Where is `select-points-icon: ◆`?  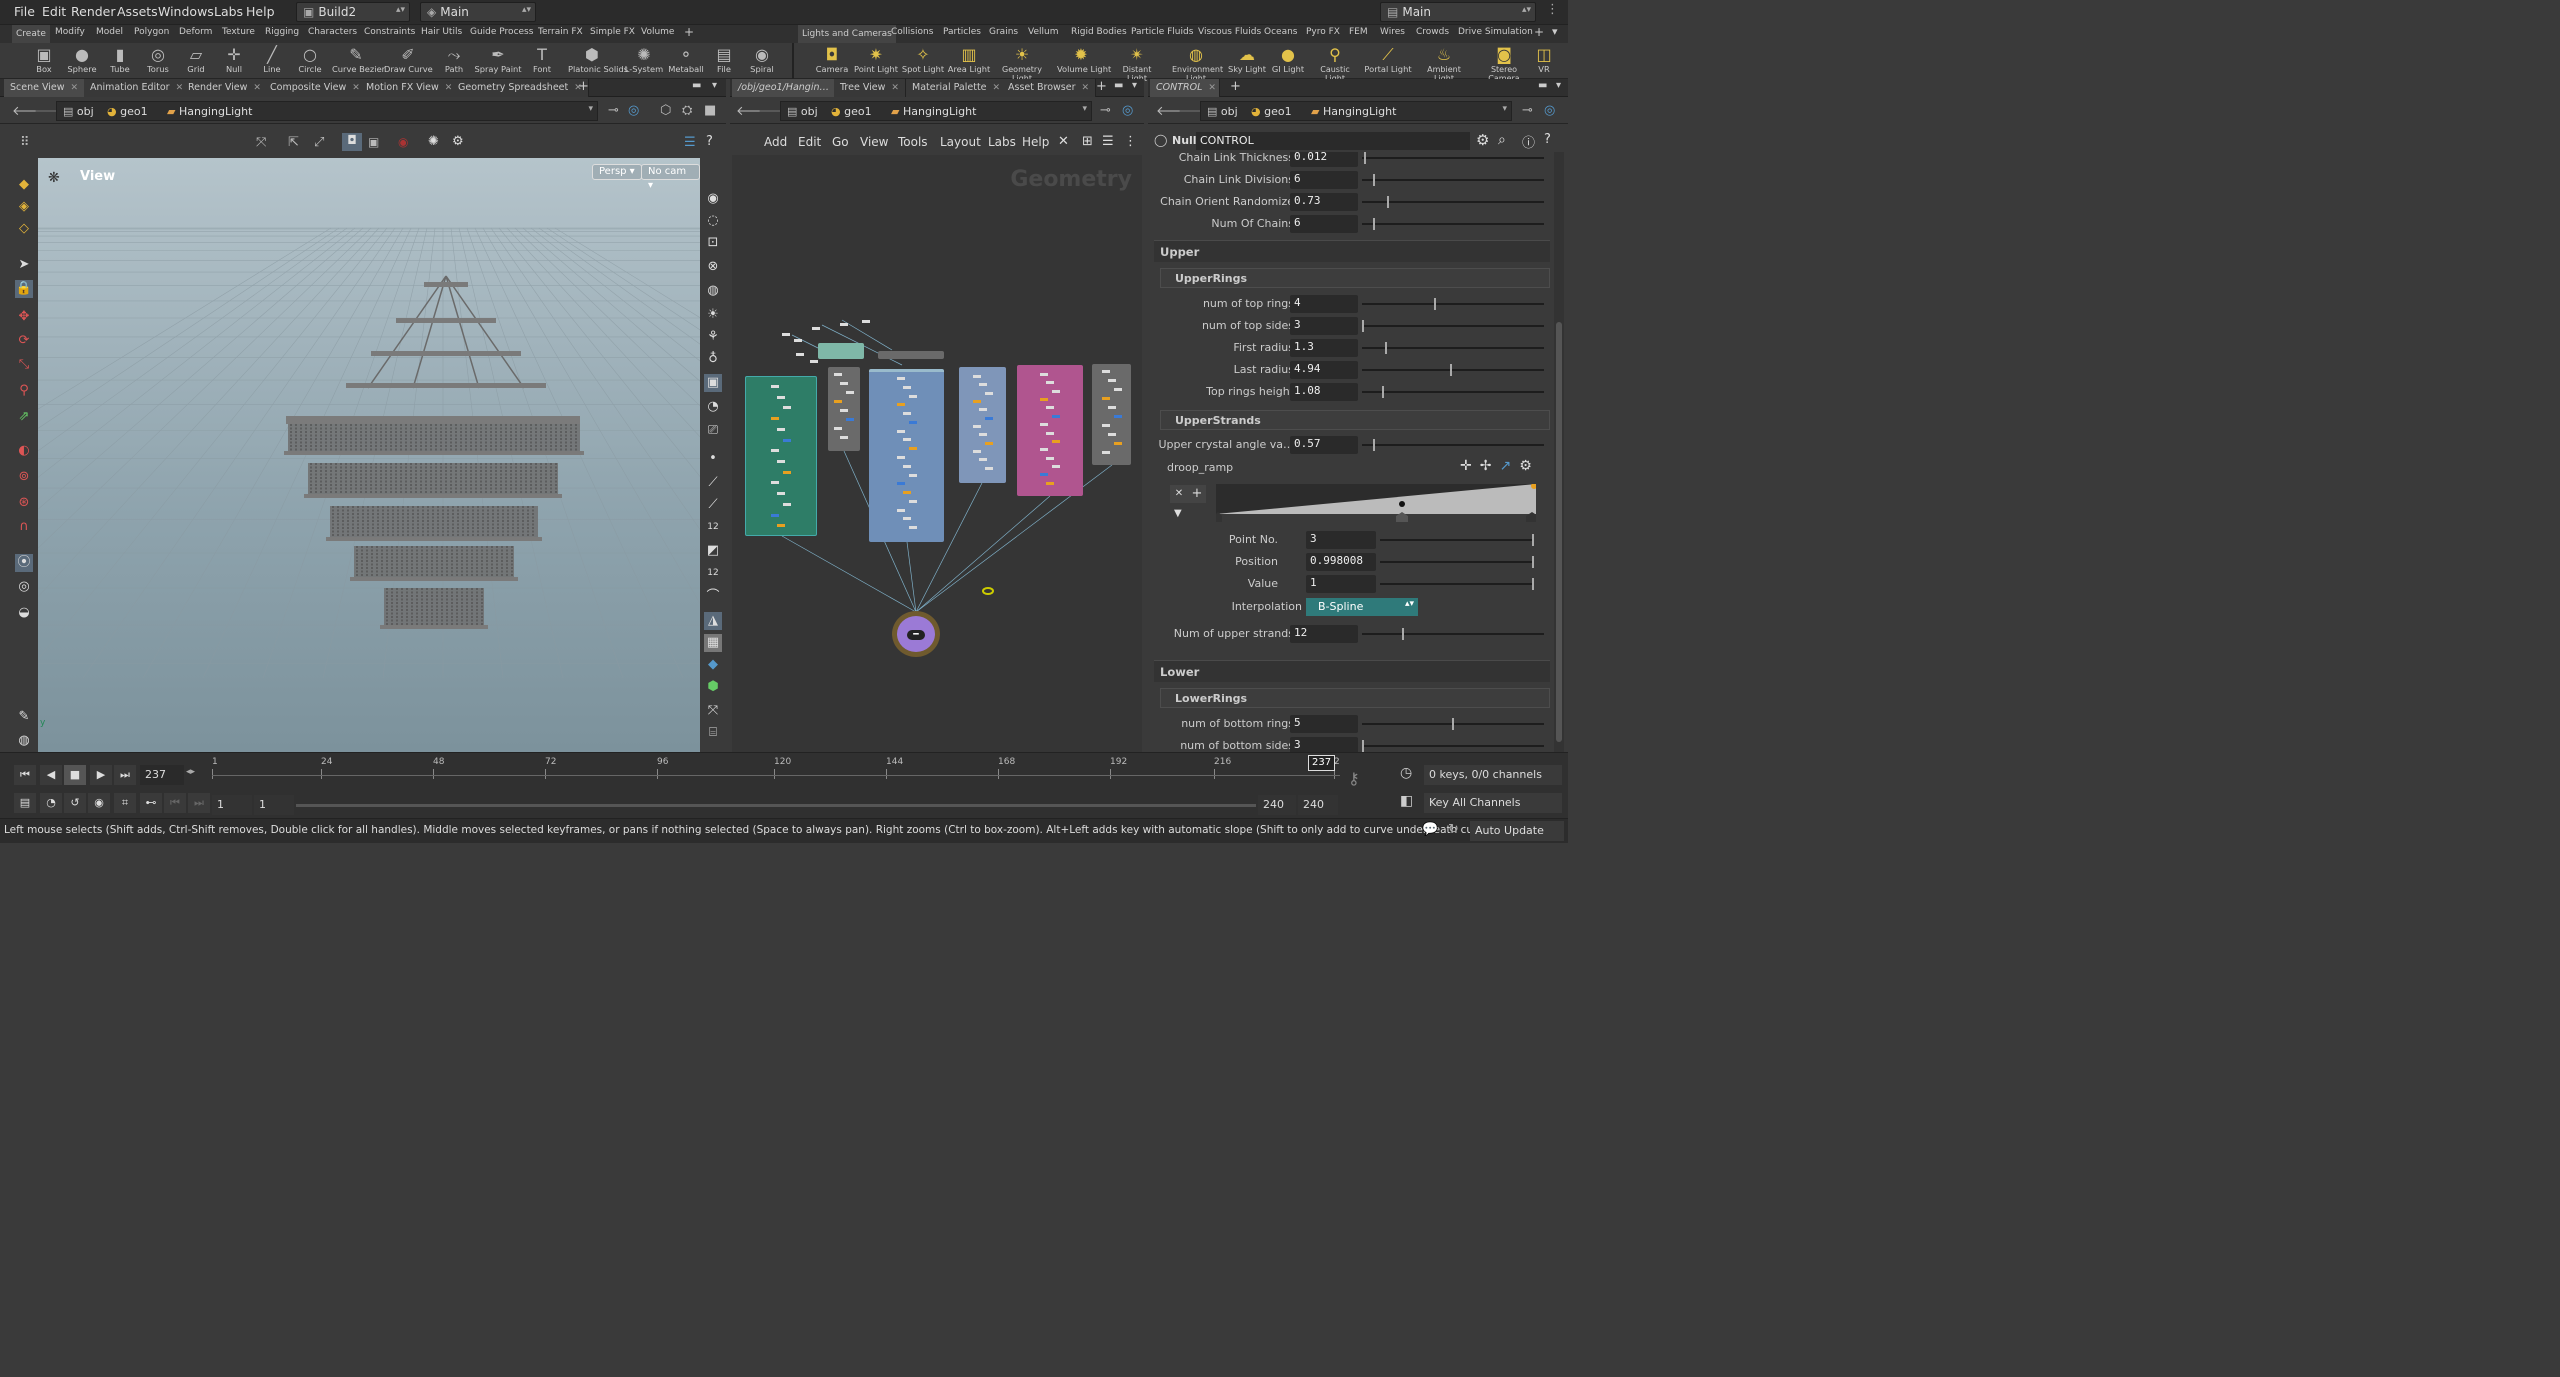
select-points-icon: ◆ is located at coordinates (24, 185).